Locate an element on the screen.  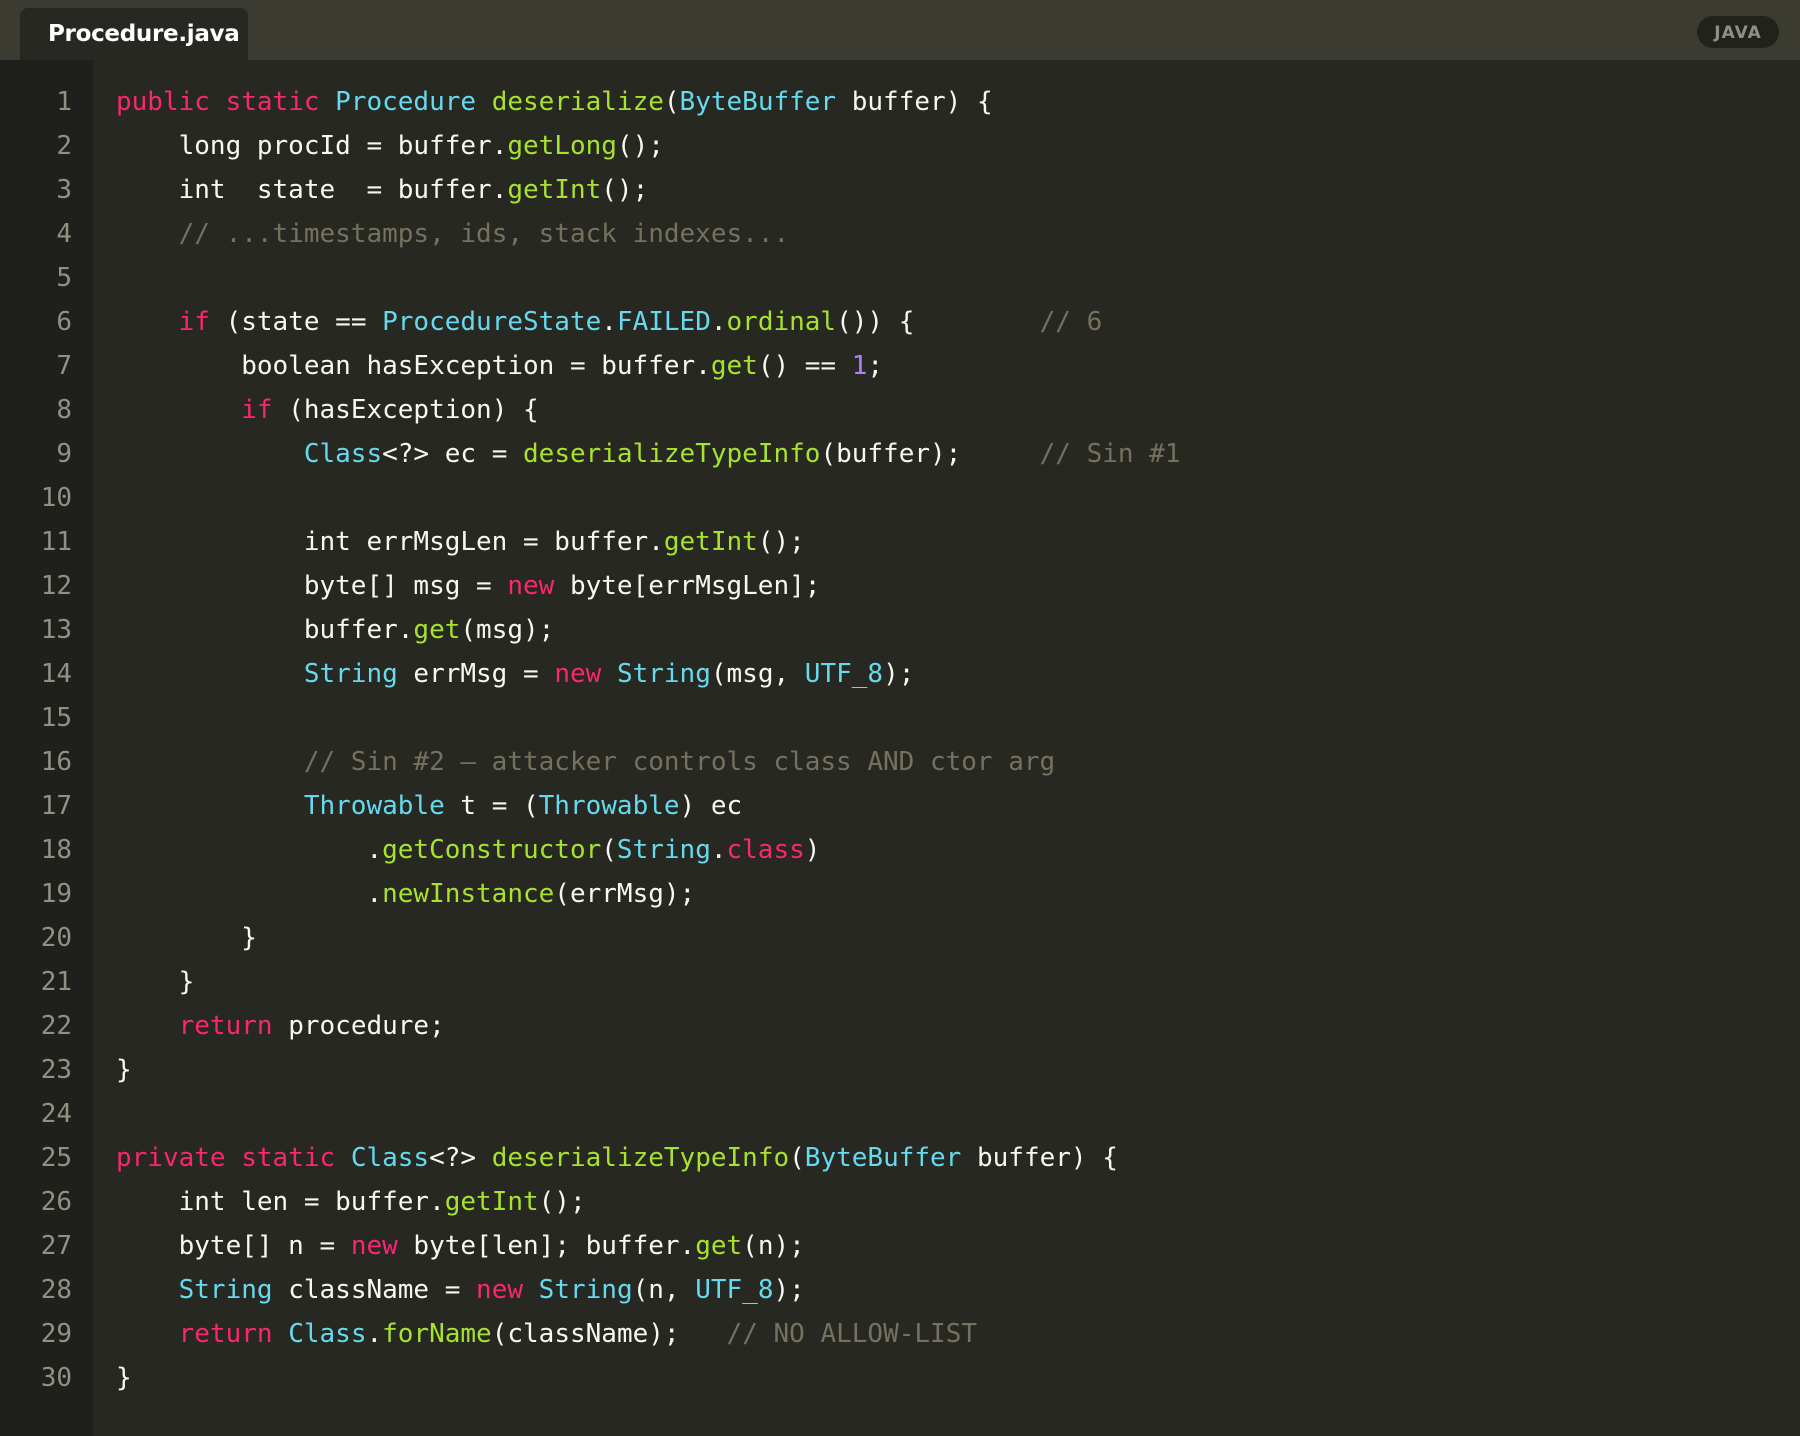
keyword-token: class is located at coordinates (765, 850).